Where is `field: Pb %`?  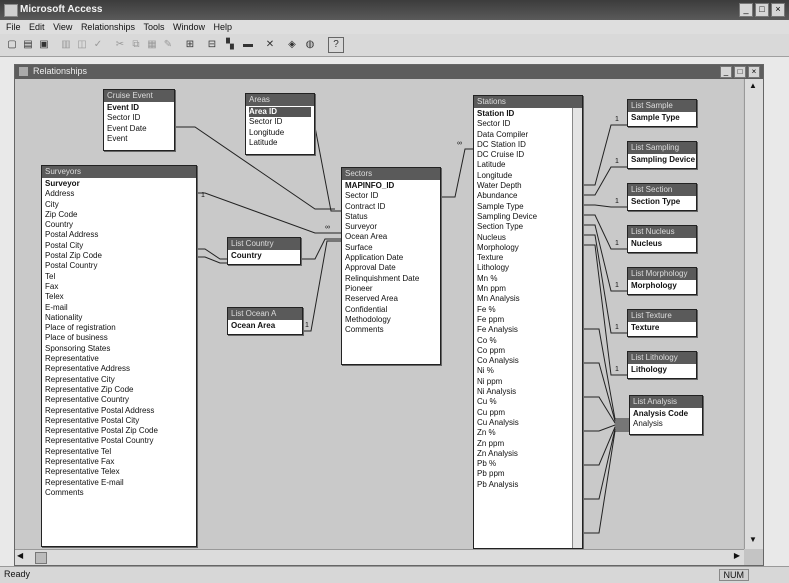 field: Pb % is located at coordinates (523, 464).